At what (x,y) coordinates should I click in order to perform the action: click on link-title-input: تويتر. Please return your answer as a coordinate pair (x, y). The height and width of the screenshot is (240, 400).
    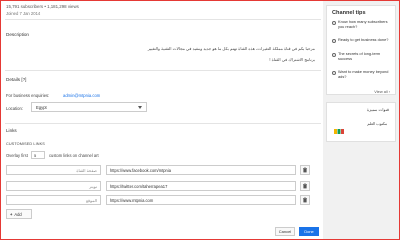
    Looking at the image, I should click on (53, 186).